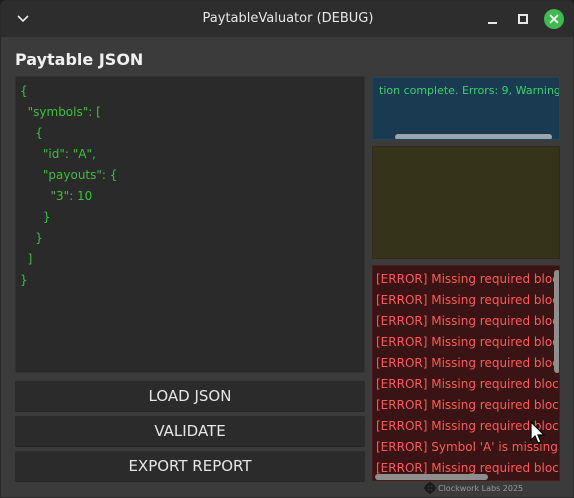 The image size is (574, 498). I want to click on gear-icon, so click(430, 488).